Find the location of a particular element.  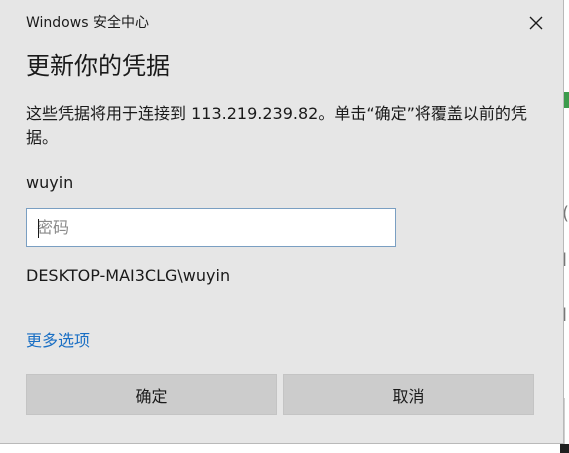

more-options-link: 更多选项 is located at coordinates (58, 339).